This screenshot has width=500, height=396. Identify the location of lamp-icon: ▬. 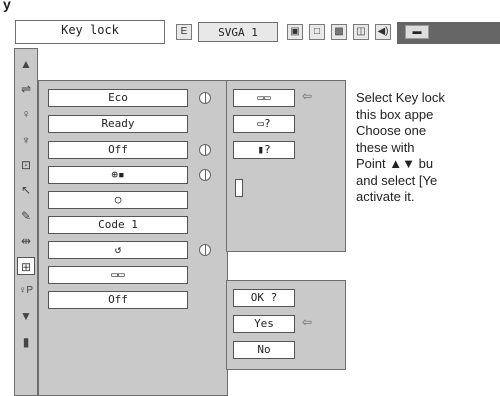
(417, 32).